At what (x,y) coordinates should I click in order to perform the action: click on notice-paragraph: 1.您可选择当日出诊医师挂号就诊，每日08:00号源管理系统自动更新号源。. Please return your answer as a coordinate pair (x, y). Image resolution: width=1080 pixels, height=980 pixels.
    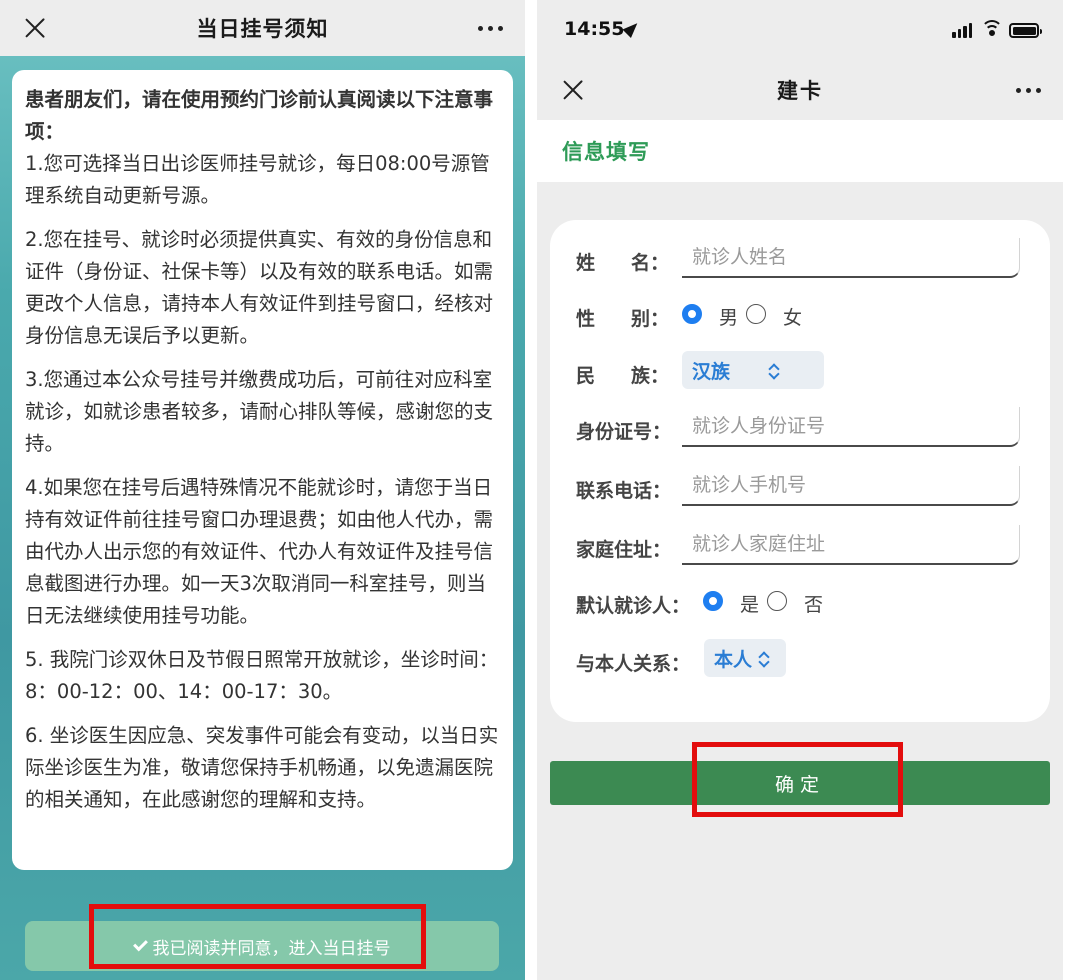
    Looking at the image, I should click on (257, 179).